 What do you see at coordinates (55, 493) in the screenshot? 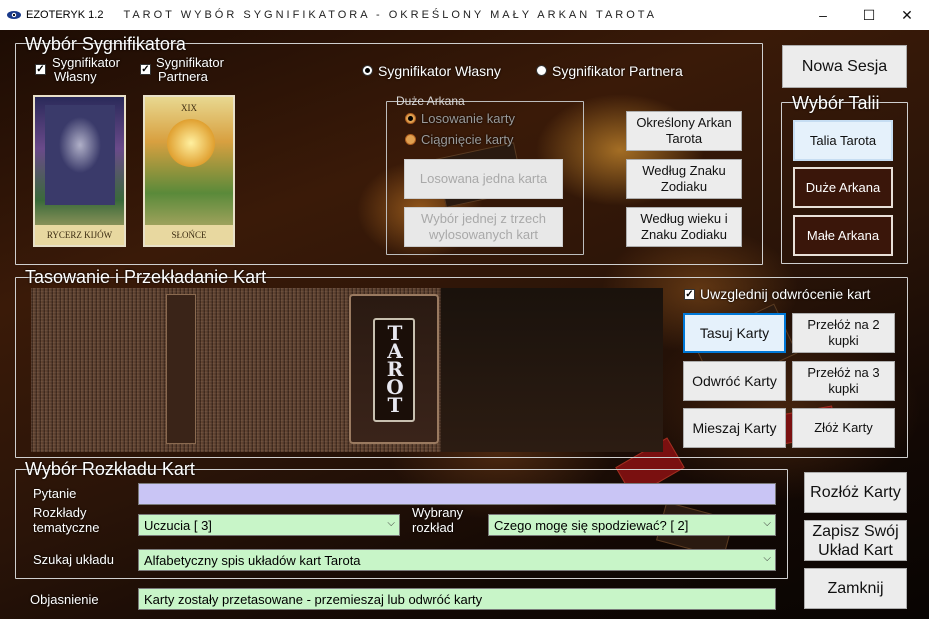
I see `question-label: Pytanie` at bounding box center [55, 493].